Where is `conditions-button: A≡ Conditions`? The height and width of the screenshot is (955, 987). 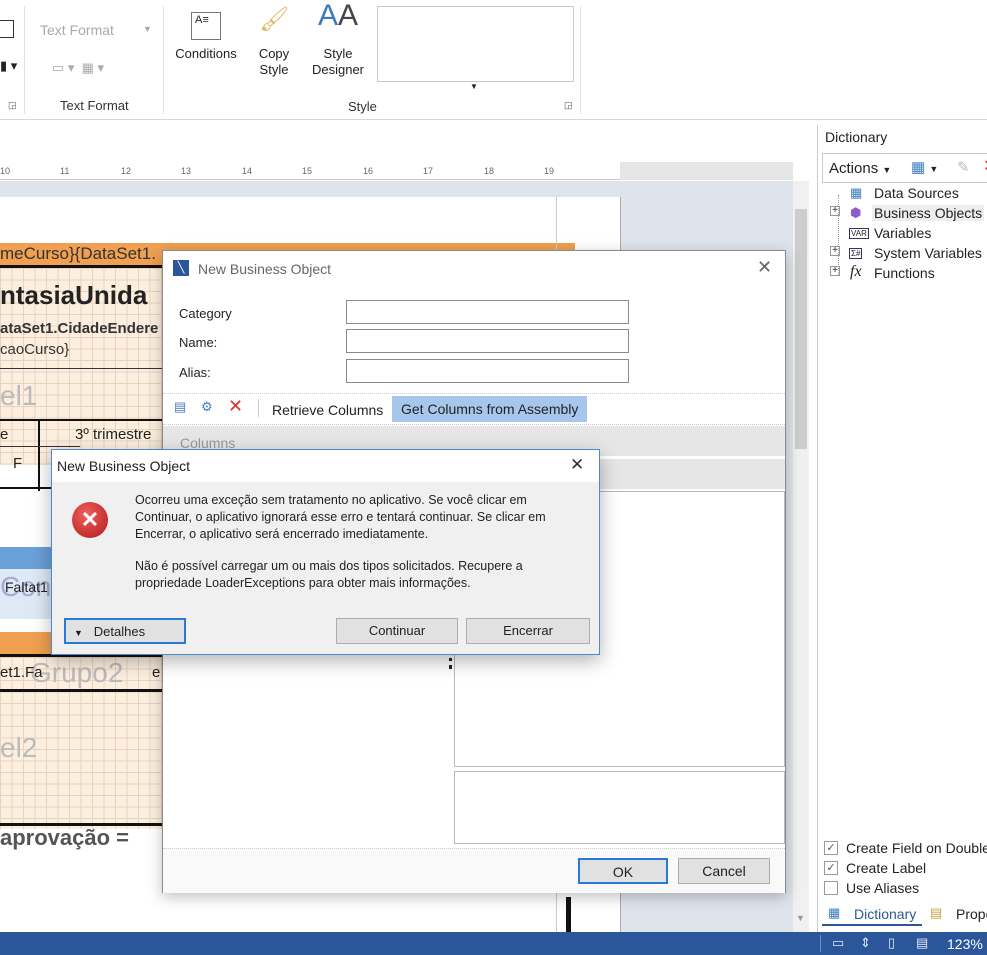
conditions-button: A≡ Conditions is located at coordinates (206, 35).